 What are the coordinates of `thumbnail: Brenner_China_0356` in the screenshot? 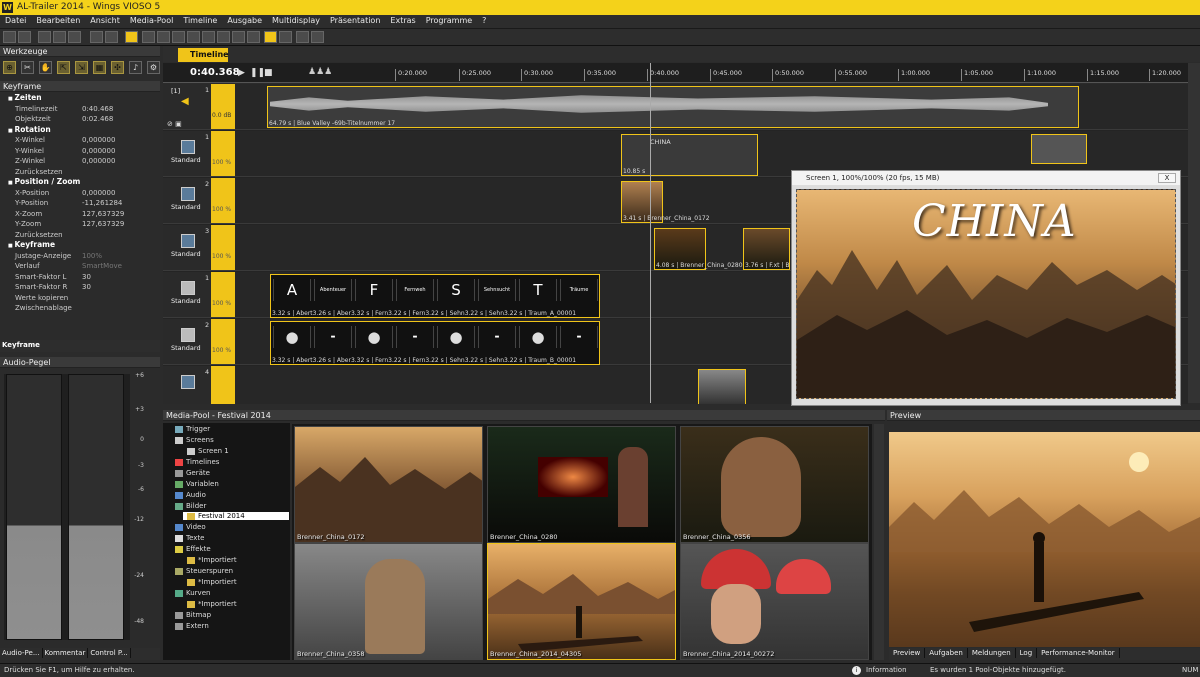 It's located at (774, 484).